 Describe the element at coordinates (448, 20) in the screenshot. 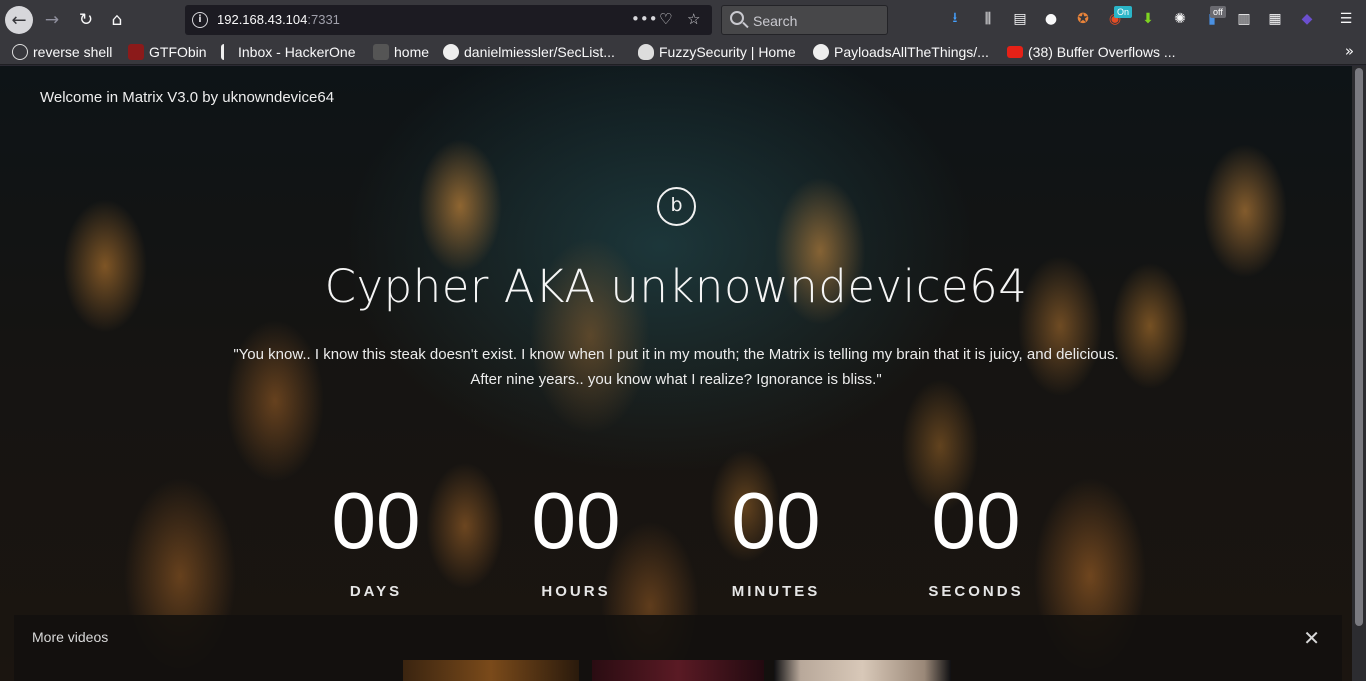

I see `url-bar: i 192.168.43.104:7331 ••• ♡ ☆` at that location.